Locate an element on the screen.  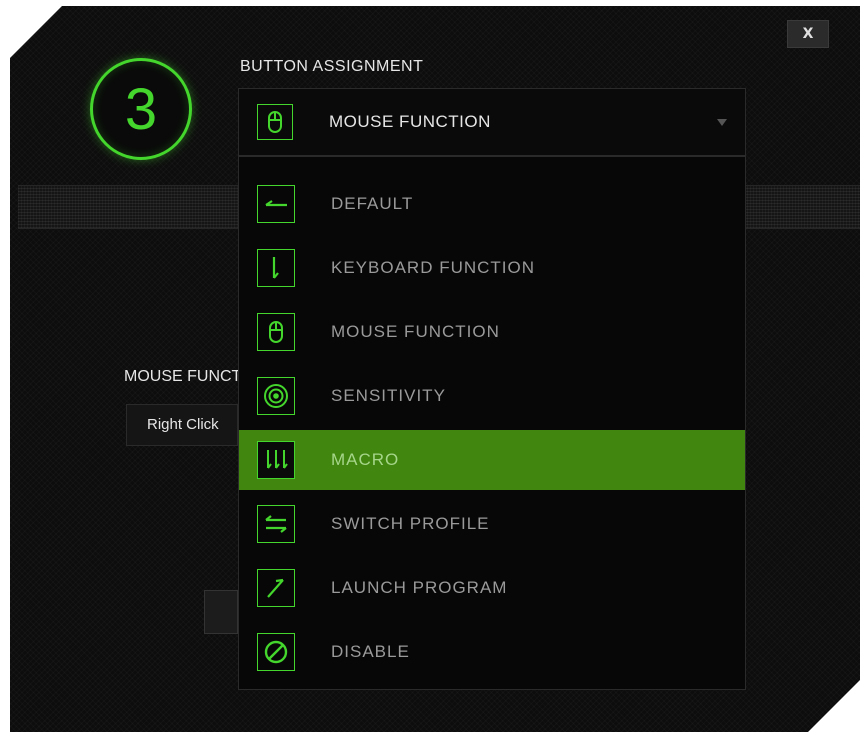
option-sensitivity: SENSITIVITY is located at coordinates (492, 396).